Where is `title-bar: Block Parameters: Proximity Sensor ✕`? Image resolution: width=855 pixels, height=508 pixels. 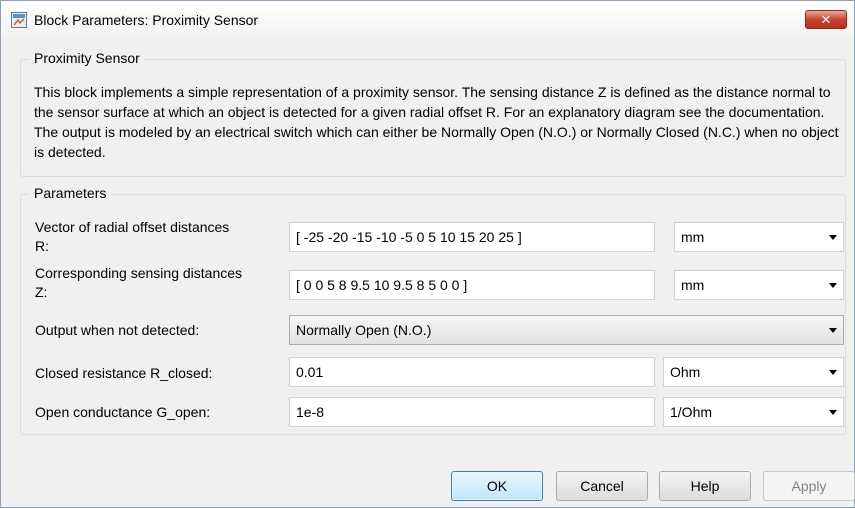
title-bar: Block Parameters: Proximity Sensor ✕ is located at coordinates (427, 20).